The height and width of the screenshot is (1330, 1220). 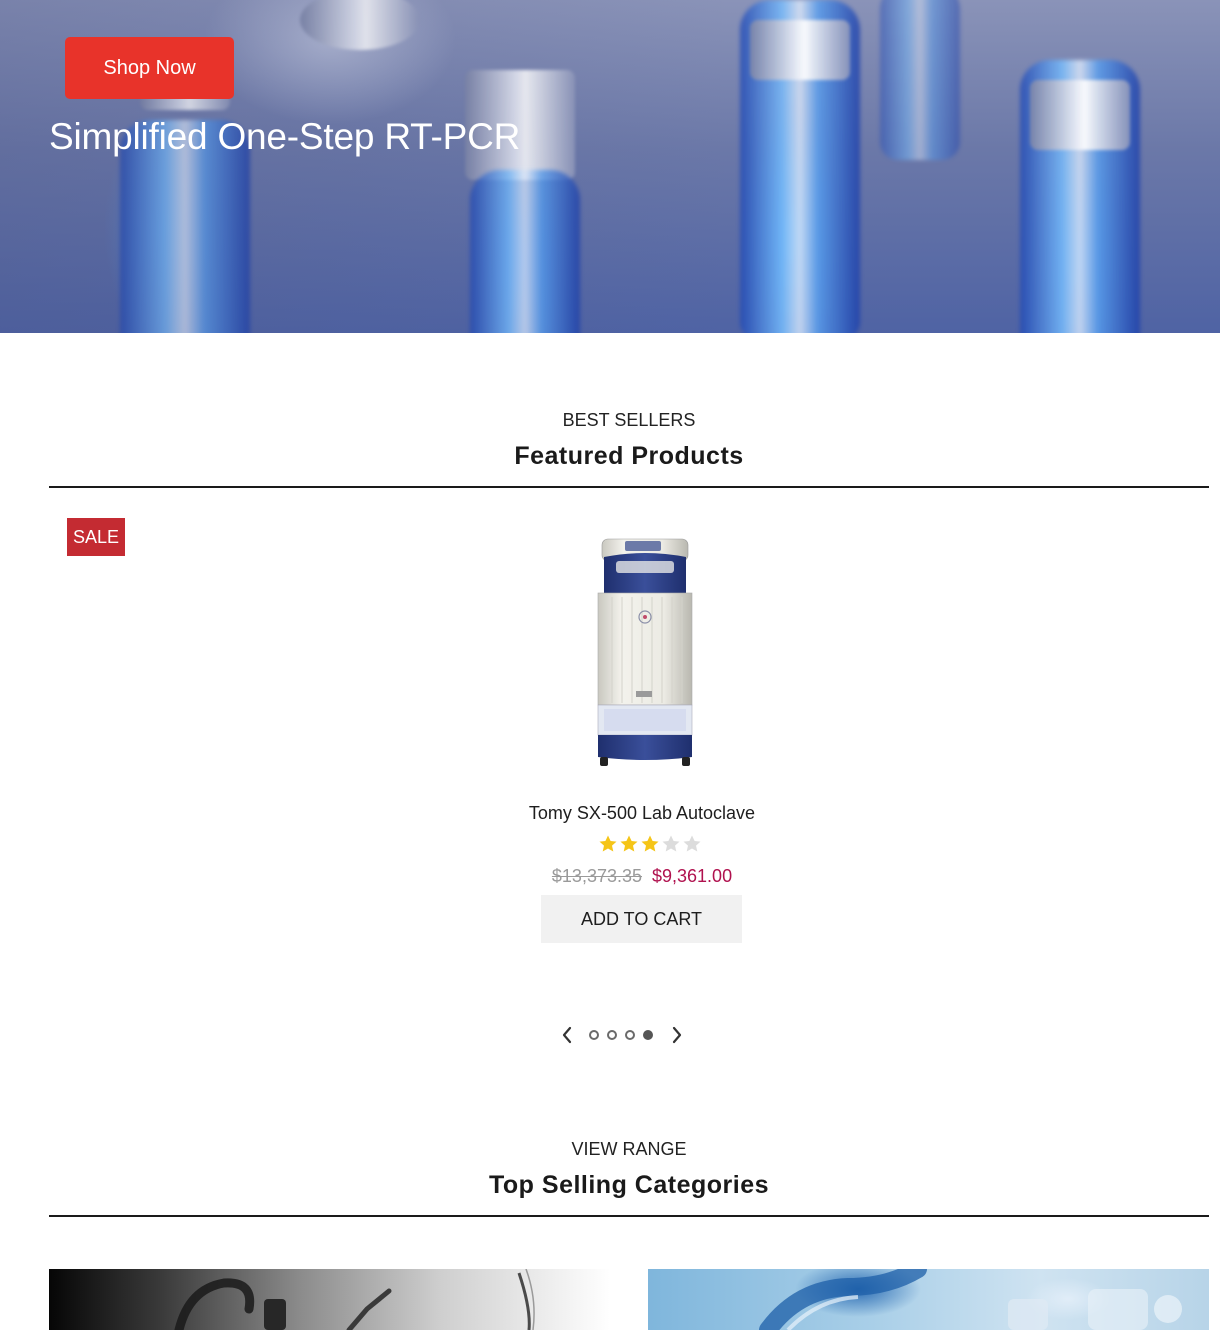 I want to click on categories-title: Top Selling Categories, so click(x=629, y=1185).